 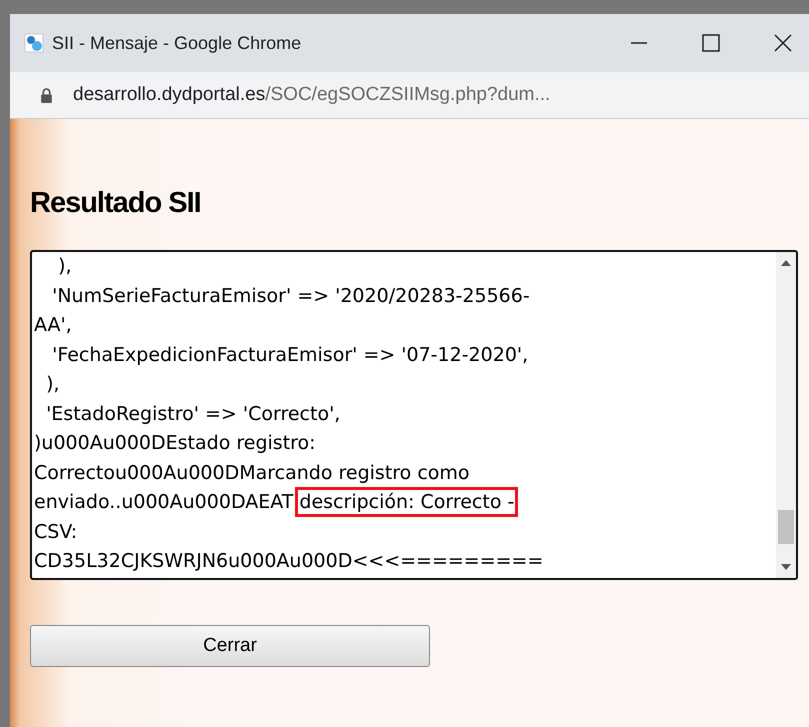 What do you see at coordinates (175, 443) in the screenshot?
I see `result-text-line: )u000Au000DEstado registro:` at bounding box center [175, 443].